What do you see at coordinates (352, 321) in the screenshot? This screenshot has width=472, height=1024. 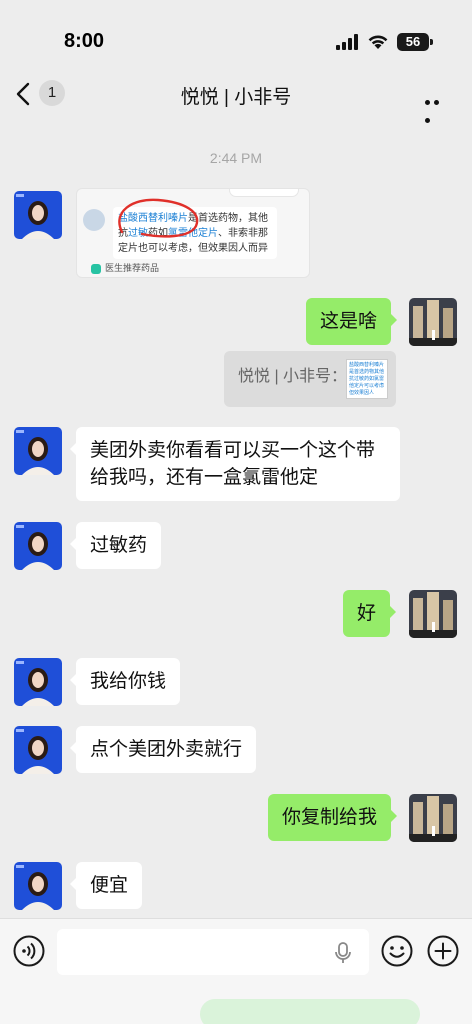 I see `chat-bubble: 这是啥` at bounding box center [352, 321].